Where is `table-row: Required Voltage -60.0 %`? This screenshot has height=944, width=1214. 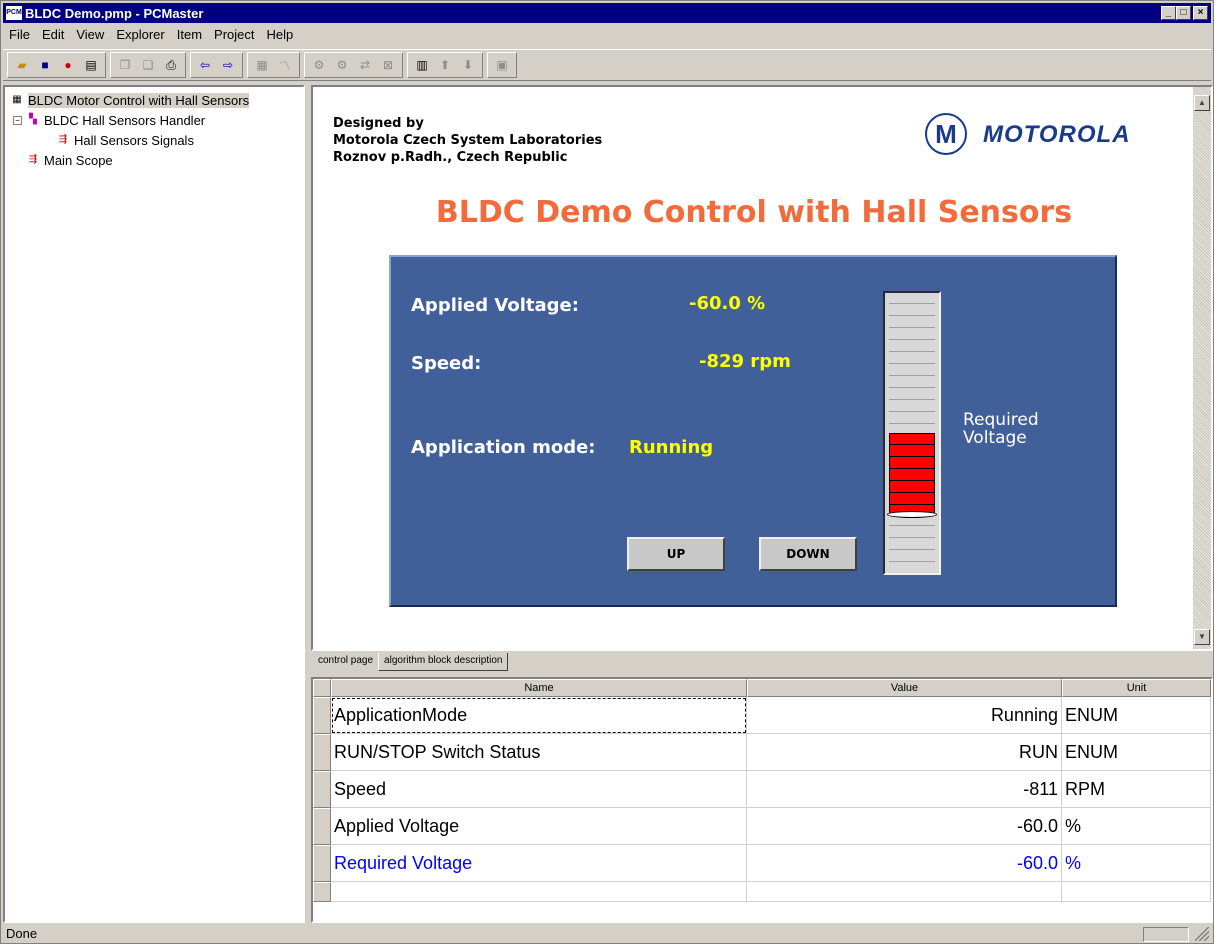
table-row: Required Voltage -60.0 % is located at coordinates (762, 863).